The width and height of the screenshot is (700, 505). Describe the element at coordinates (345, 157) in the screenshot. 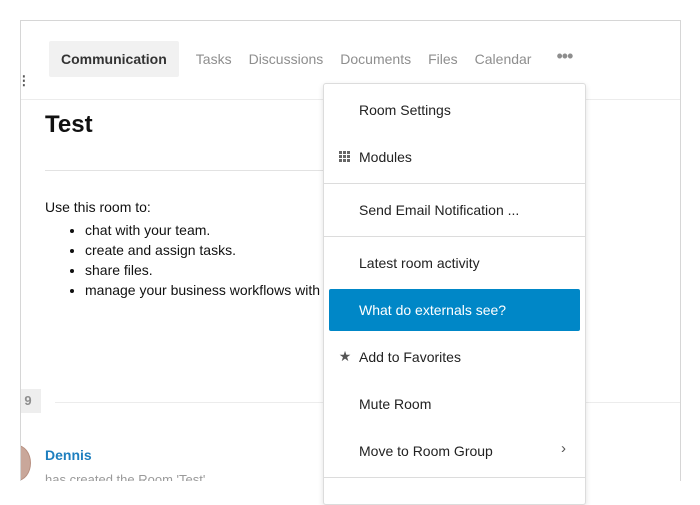

I see `grid-icon` at that location.